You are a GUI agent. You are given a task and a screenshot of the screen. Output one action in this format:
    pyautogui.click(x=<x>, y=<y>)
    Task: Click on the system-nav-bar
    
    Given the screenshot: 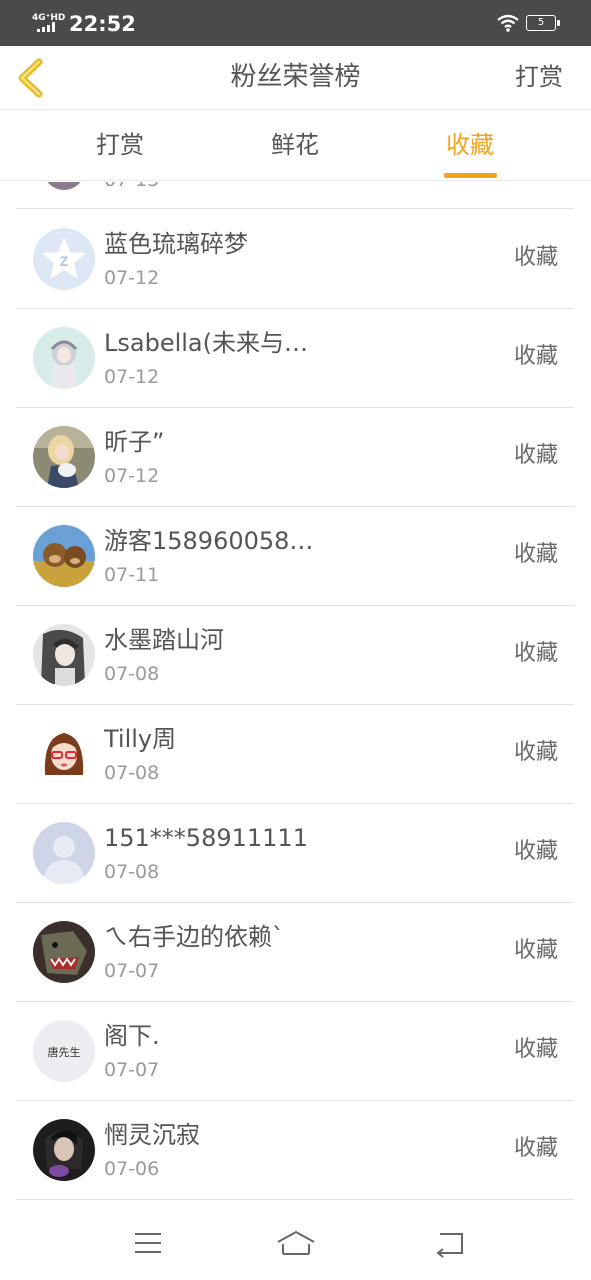 What is the action you would take?
    pyautogui.click(x=295, y=1242)
    